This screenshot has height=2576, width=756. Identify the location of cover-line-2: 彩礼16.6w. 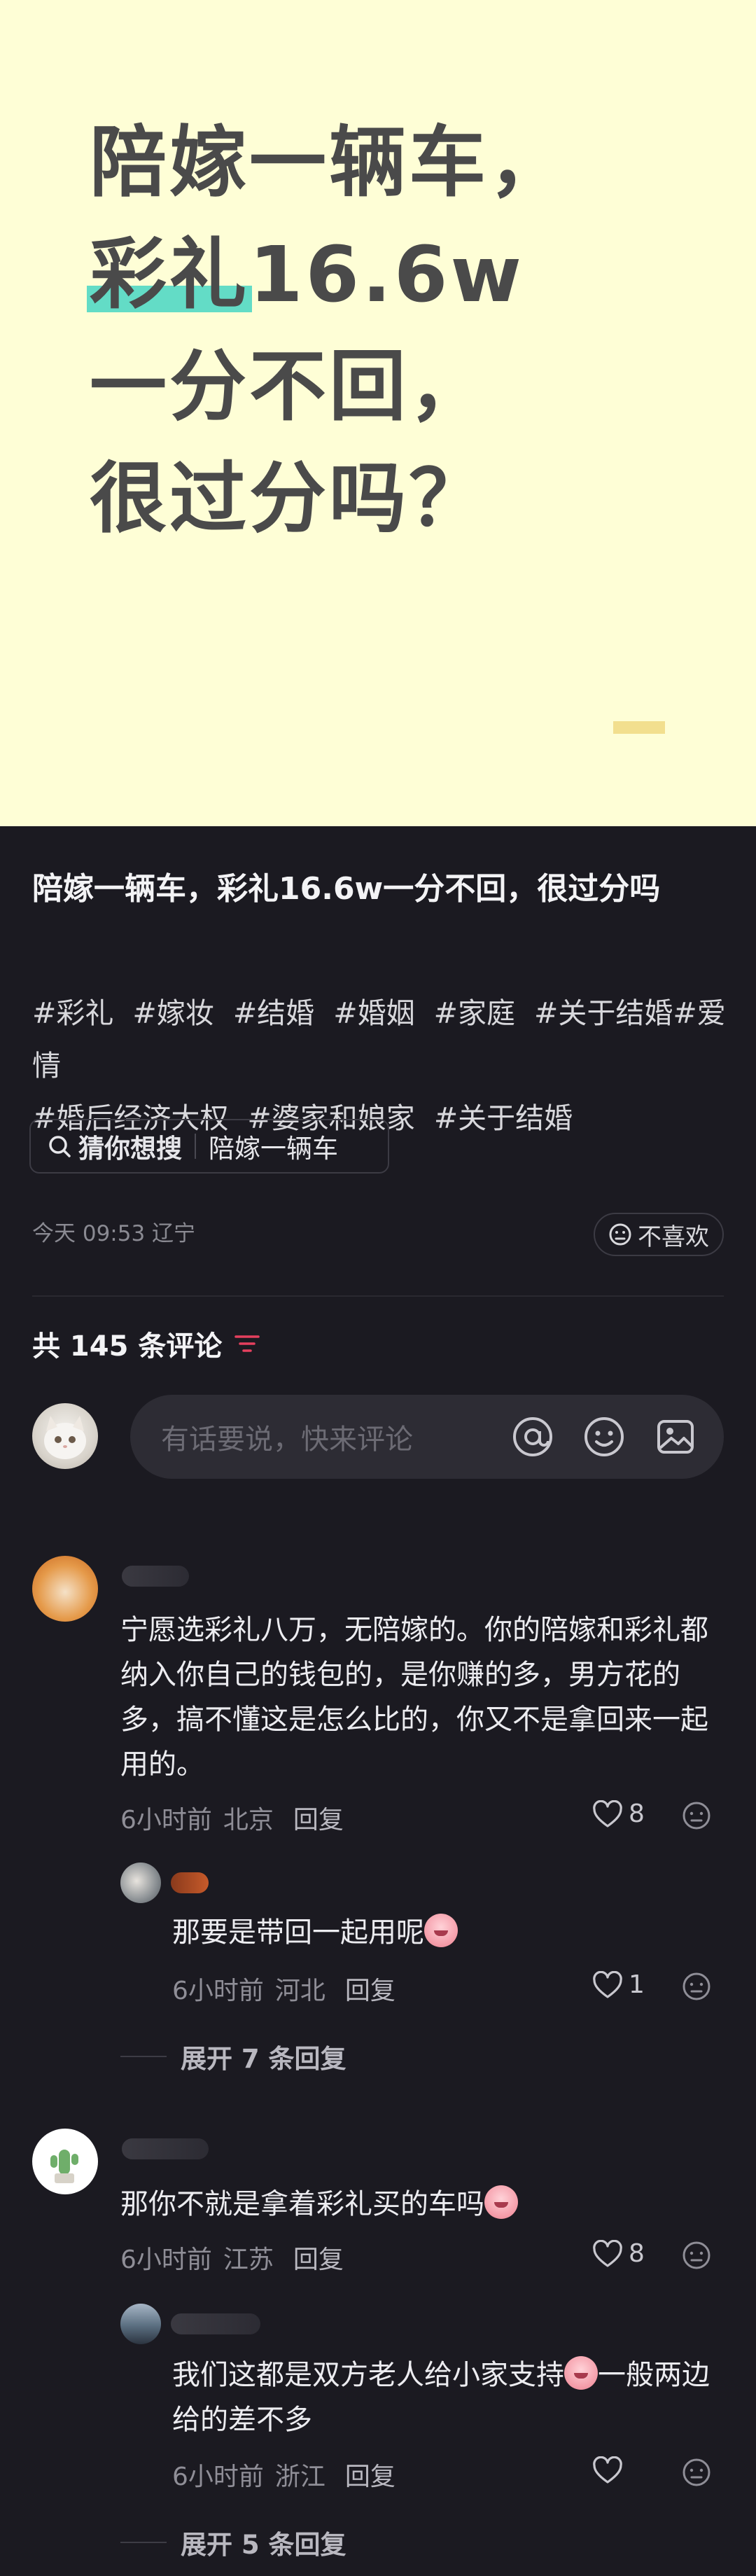
(306, 267).